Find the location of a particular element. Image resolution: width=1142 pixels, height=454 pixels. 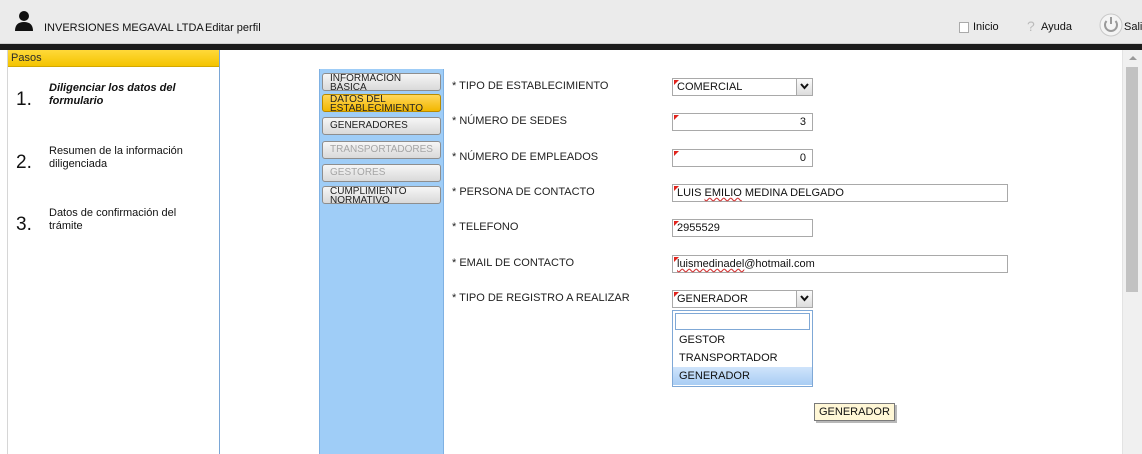

scroll-thumb is located at coordinates (1132, 179).